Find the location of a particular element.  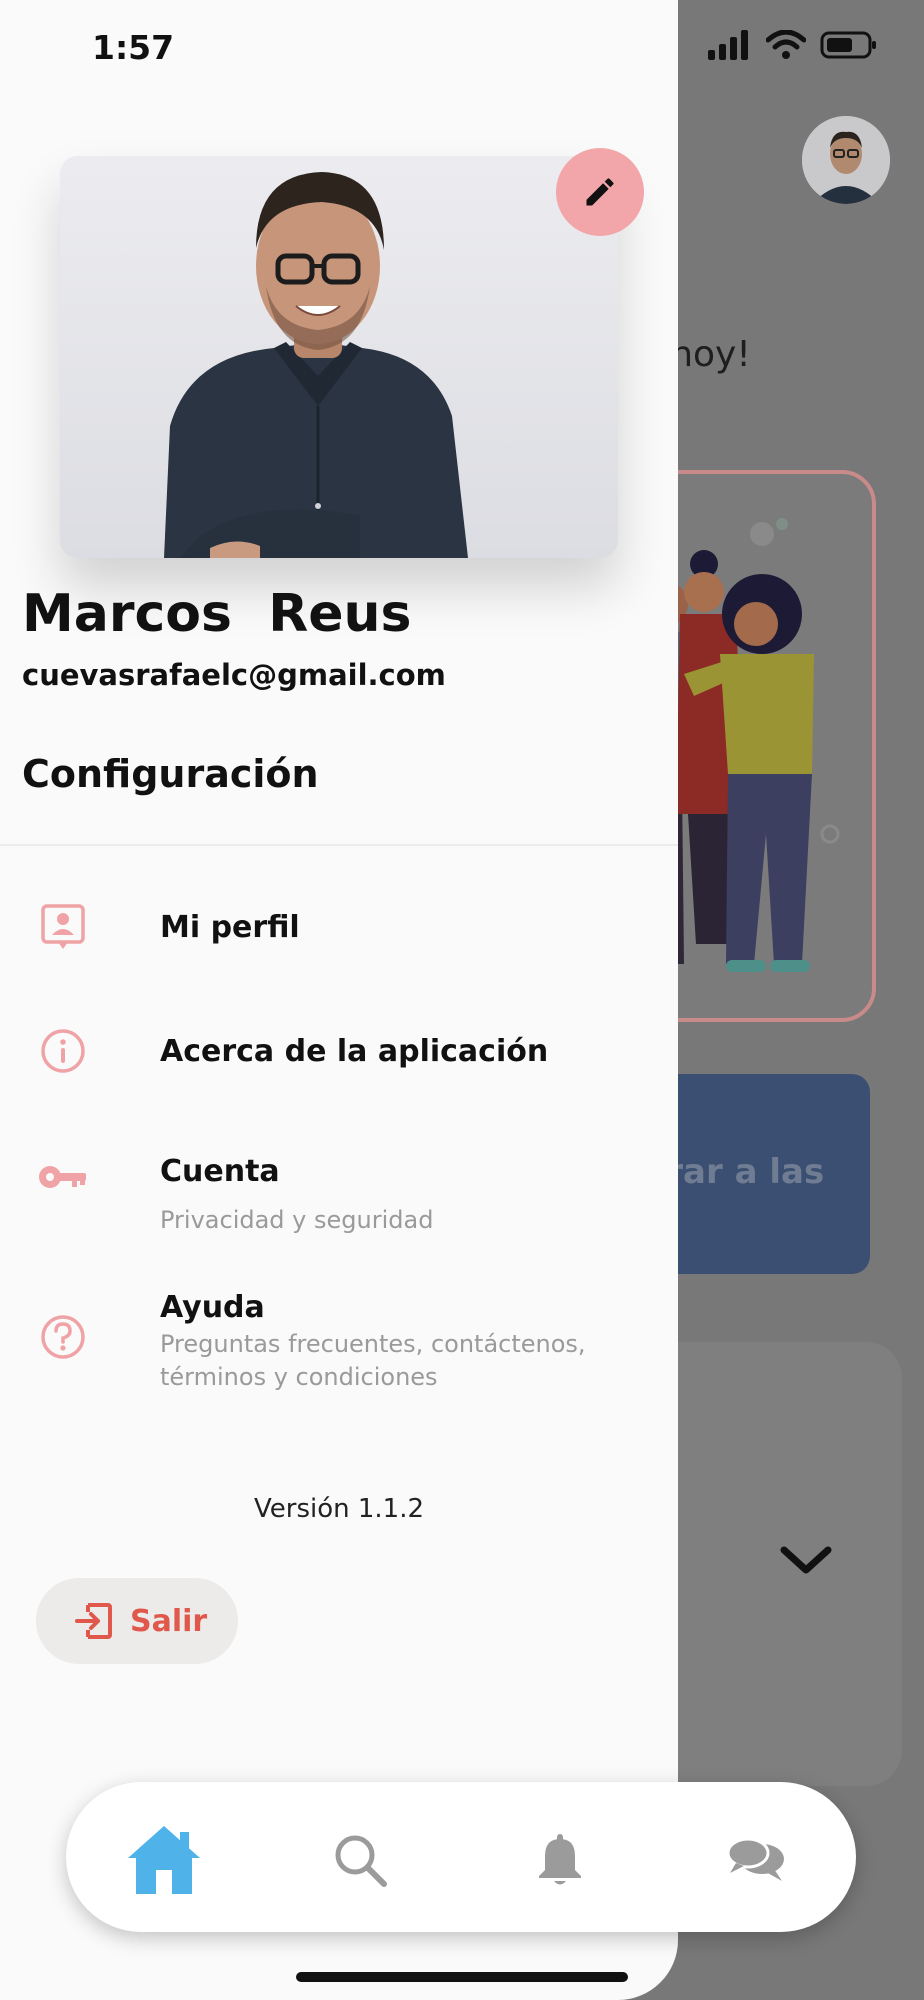

profile-photo is located at coordinates (339, 357).